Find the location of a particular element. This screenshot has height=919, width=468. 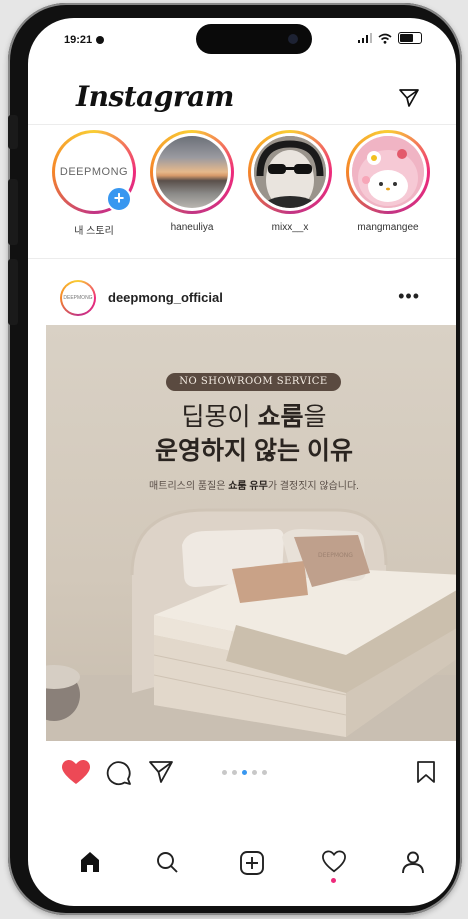

share-icon is located at coordinates (161, 772).